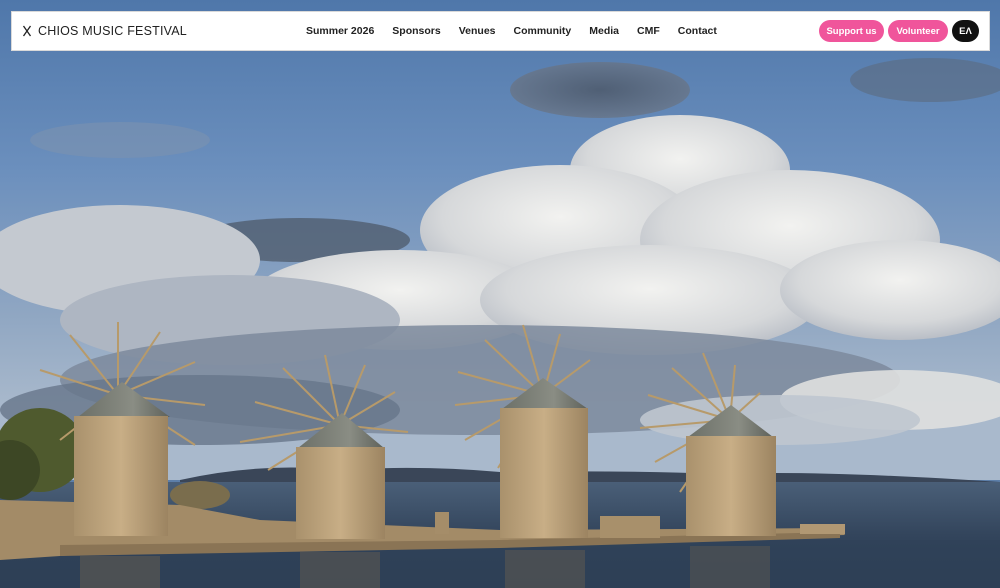 This screenshot has width=1000, height=588. I want to click on brand-home-link: CHIOS MUSIC FESTIVAL, so click(104, 31).